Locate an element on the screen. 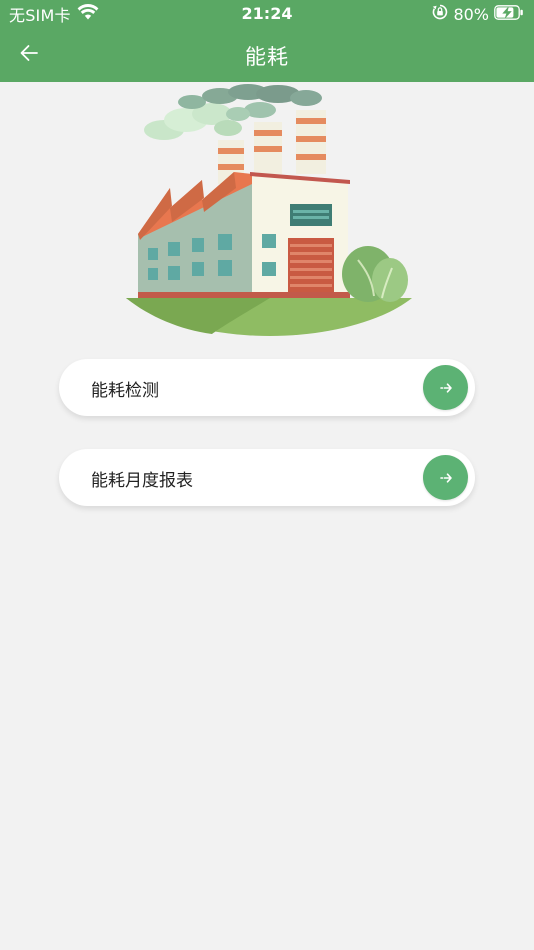 The width and height of the screenshot is (534, 950). smoke-cloud is located at coordinates (233, 112).